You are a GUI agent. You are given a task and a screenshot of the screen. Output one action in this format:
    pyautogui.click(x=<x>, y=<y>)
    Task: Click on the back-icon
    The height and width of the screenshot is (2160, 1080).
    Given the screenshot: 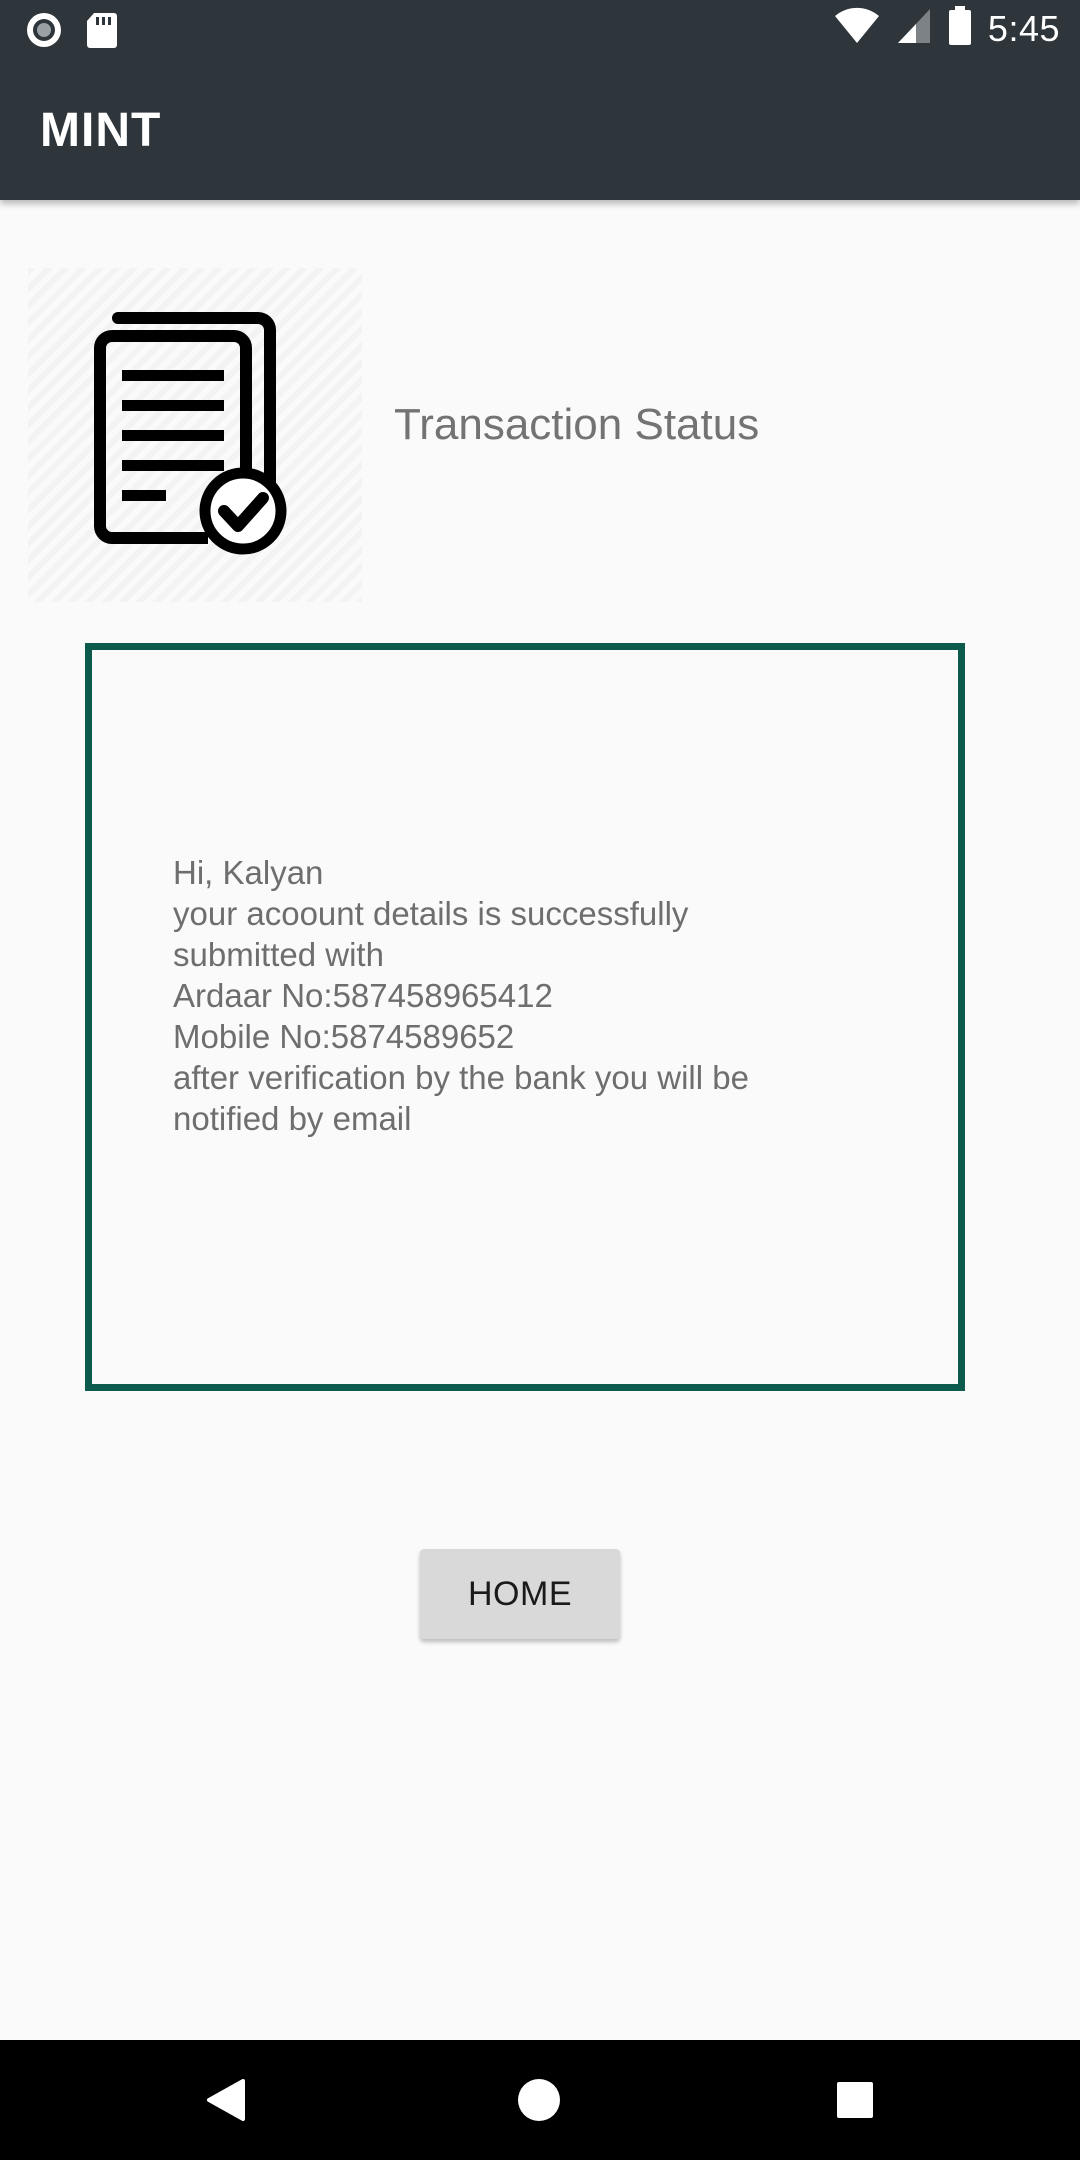 What is the action you would take?
    pyautogui.click(x=226, y=2100)
    